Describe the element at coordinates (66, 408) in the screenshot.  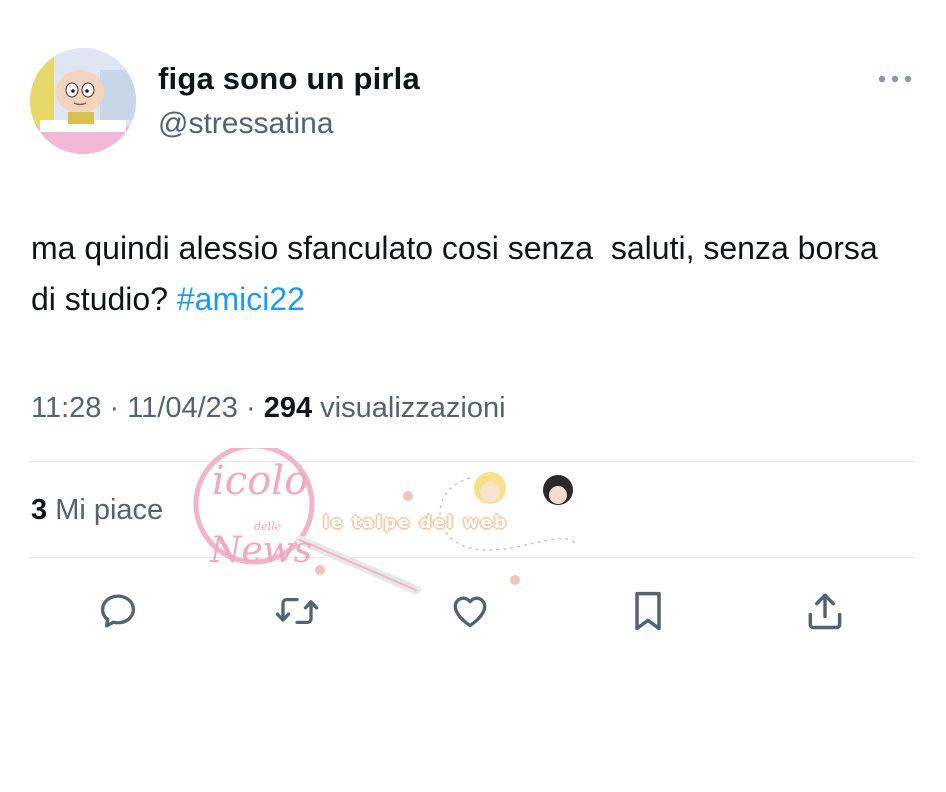
I see `tweet-time: 11:28` at that location.